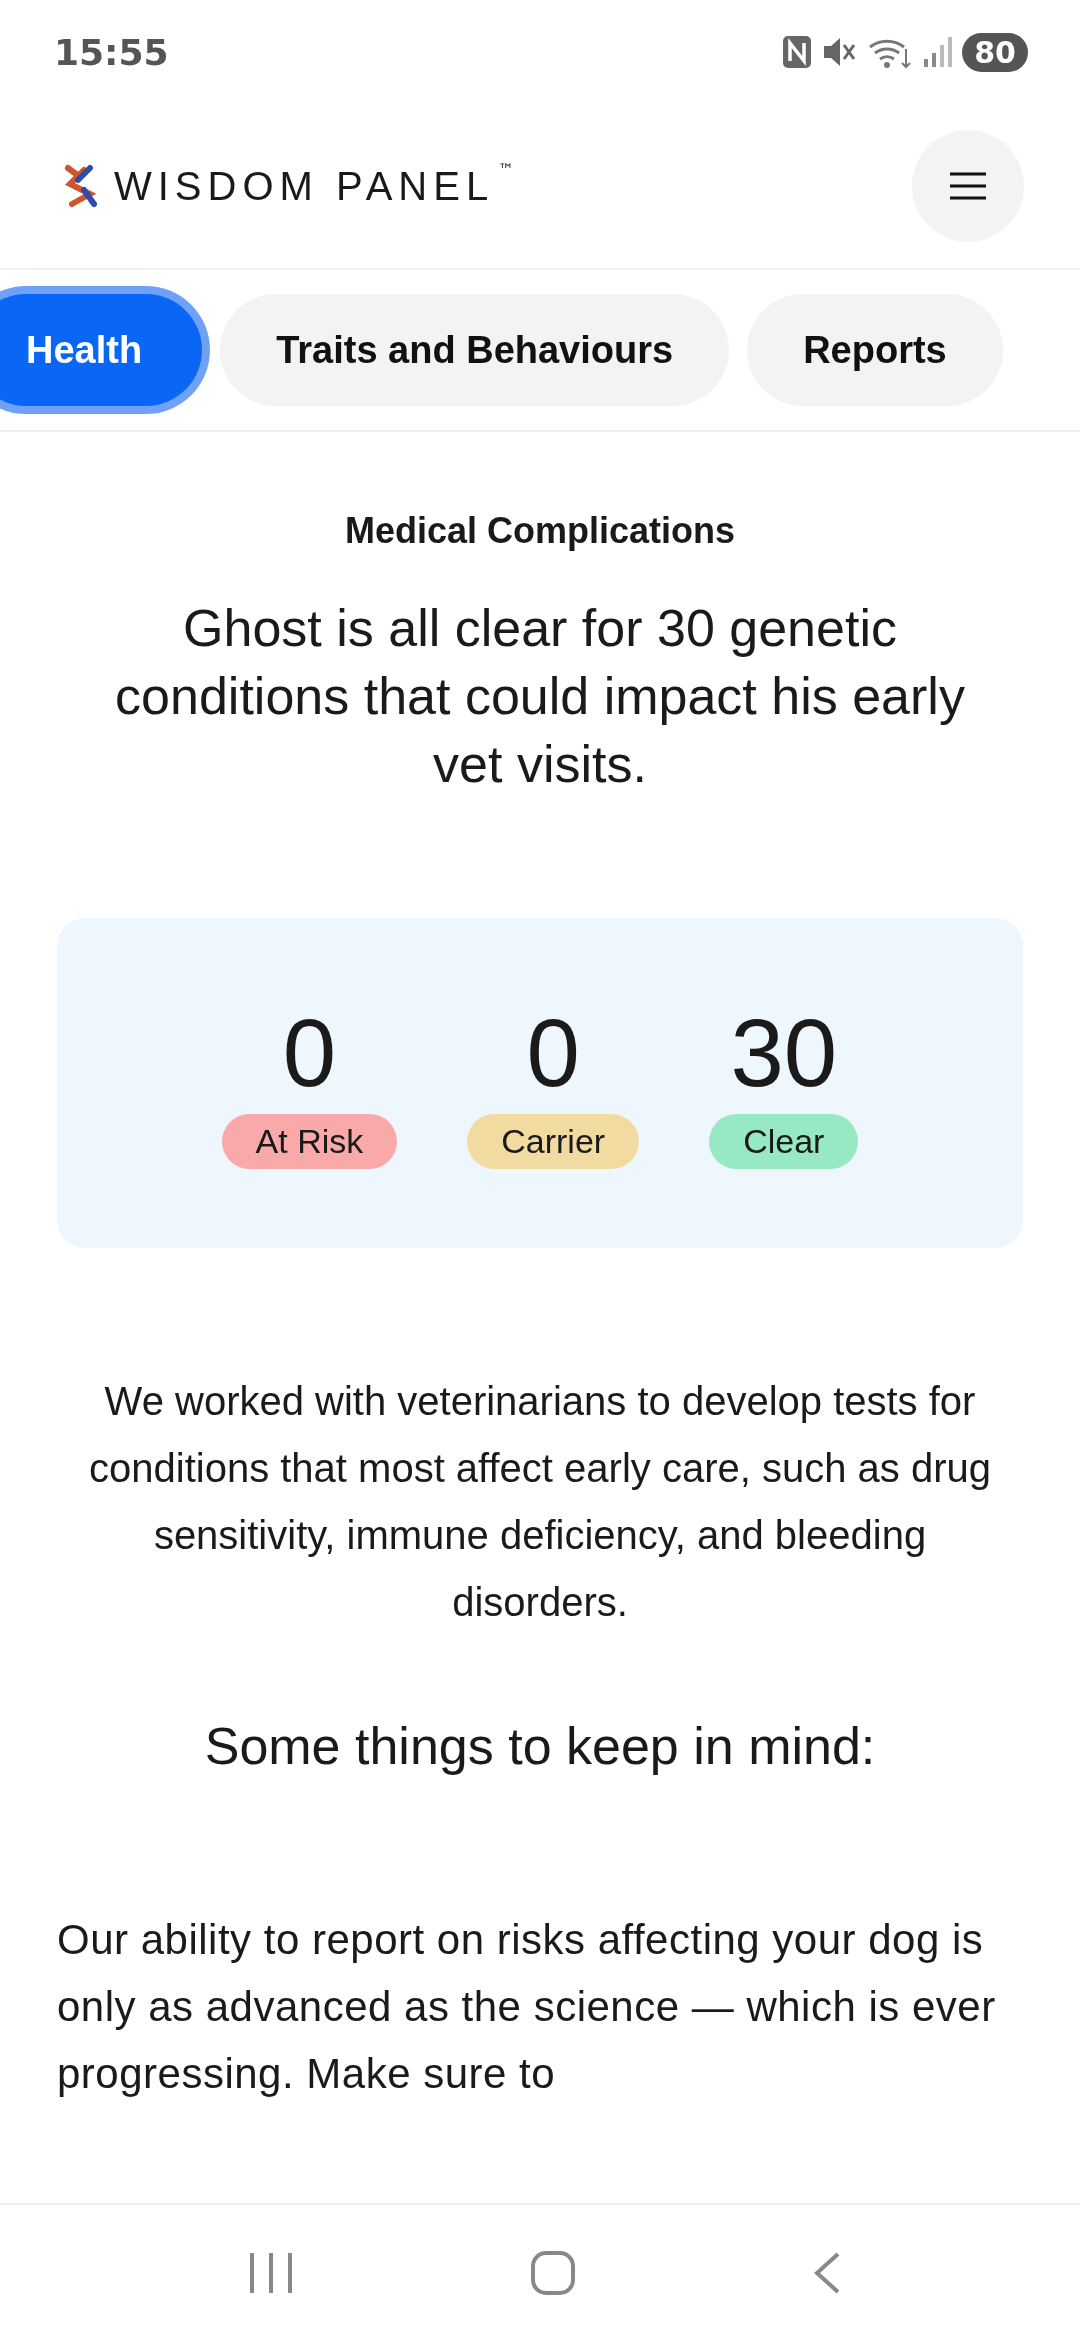  Describe the element at coordinates (784, 1052) in the screenshot. I see `stat-count: 30` at that location.